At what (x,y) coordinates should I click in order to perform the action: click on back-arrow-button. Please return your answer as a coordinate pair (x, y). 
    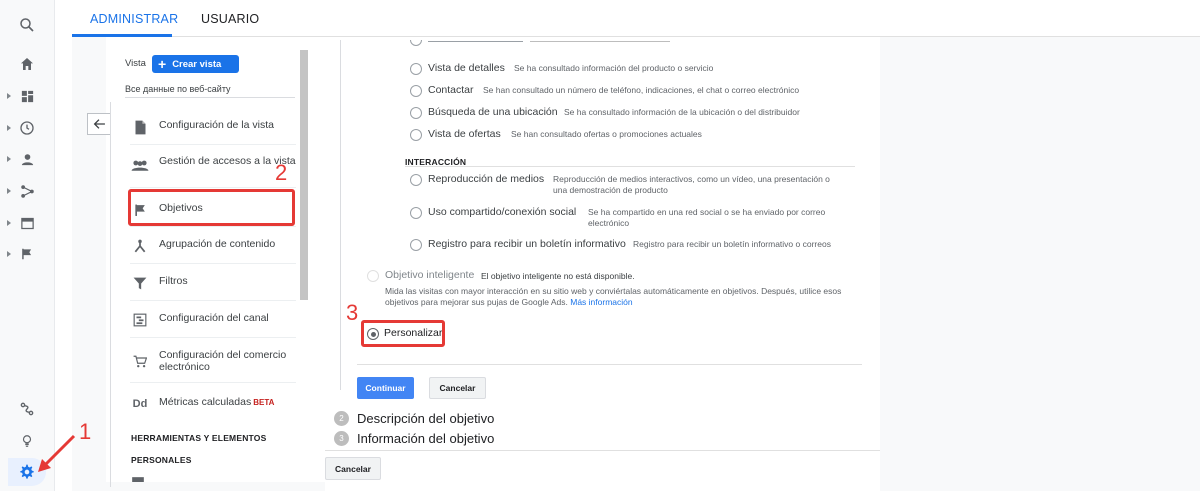
    Looking at the image, I should click on (99, 124).